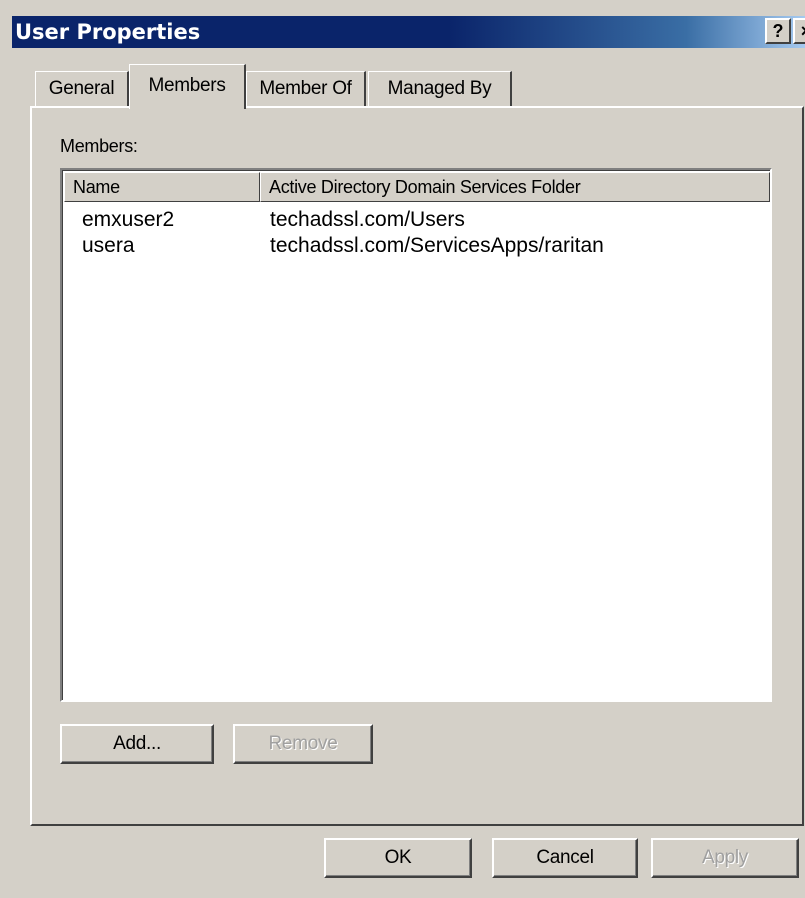 This screenshot has width=805, height=898. I want to click on list-item: emxuser2 techadssl.com/Users, so click(416, 220).